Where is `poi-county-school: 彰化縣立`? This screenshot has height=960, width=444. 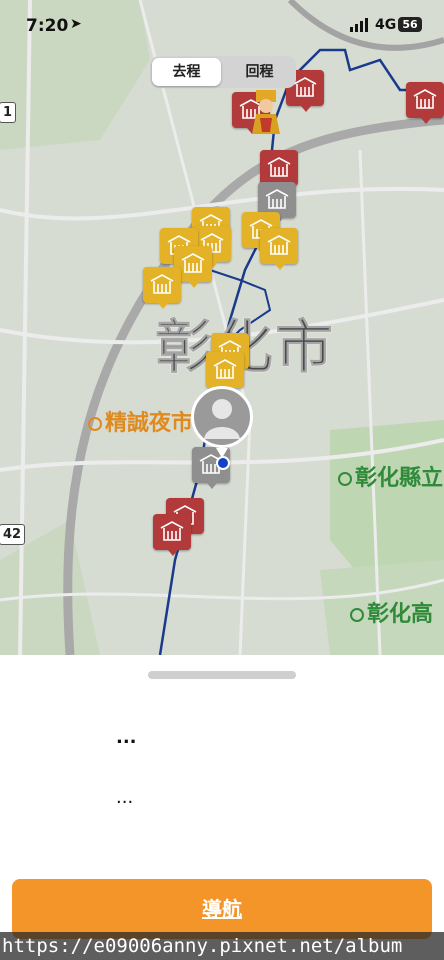 poi-county-school: 彰化縣立 is located at coordinates (390, 476).